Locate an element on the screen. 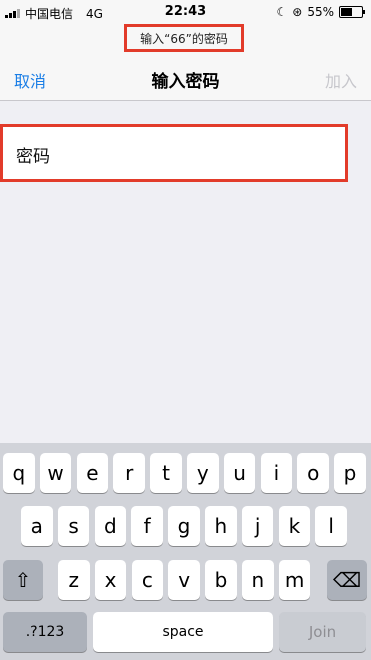 The image size is (371, 660). key-p: p is located at coordinates (350, 473).